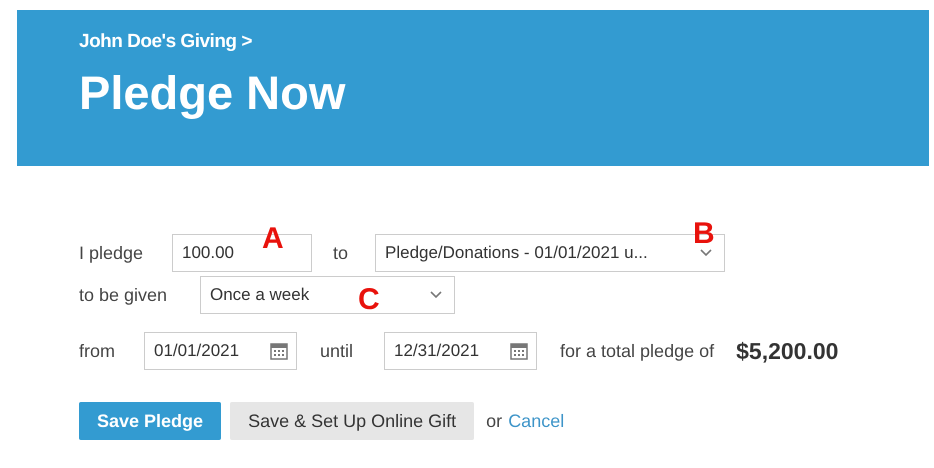  What do you see at coordinates (352, 421) in the screenshot?
I see `save-and-setup-gift-button: Save & Set Up Online Gift` at bounding box center [352, 421].